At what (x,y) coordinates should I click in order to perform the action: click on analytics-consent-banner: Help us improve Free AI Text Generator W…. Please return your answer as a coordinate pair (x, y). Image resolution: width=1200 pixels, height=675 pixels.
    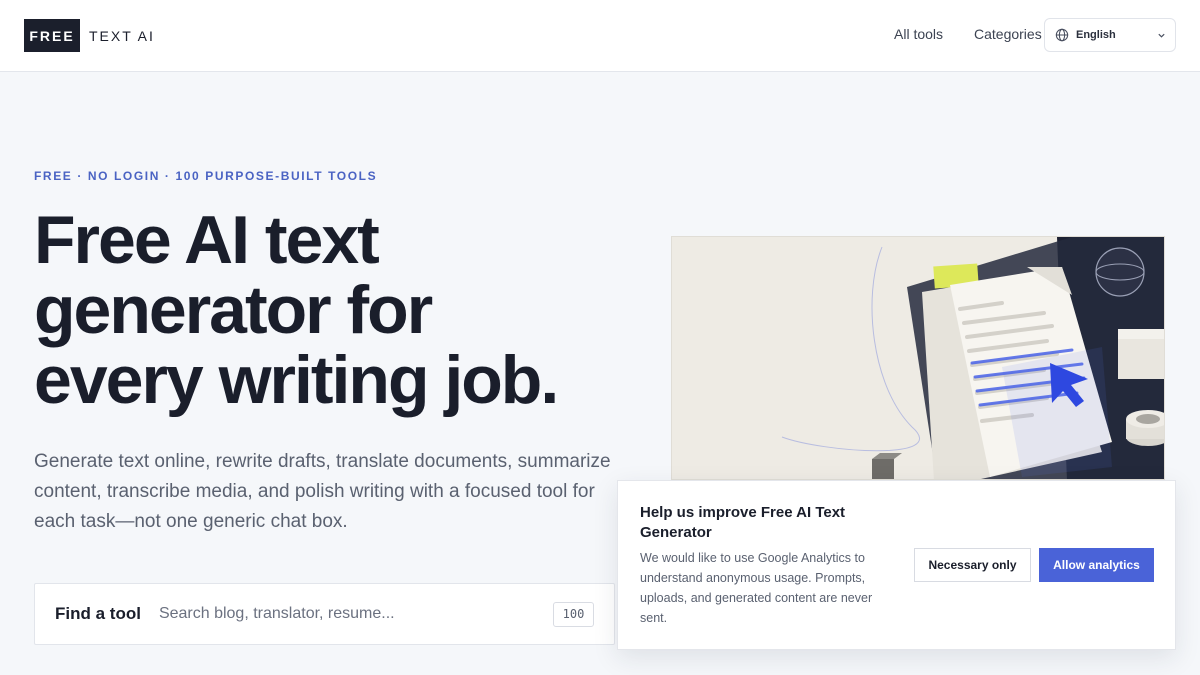
    Looking at the image, I should click on (896, 565).